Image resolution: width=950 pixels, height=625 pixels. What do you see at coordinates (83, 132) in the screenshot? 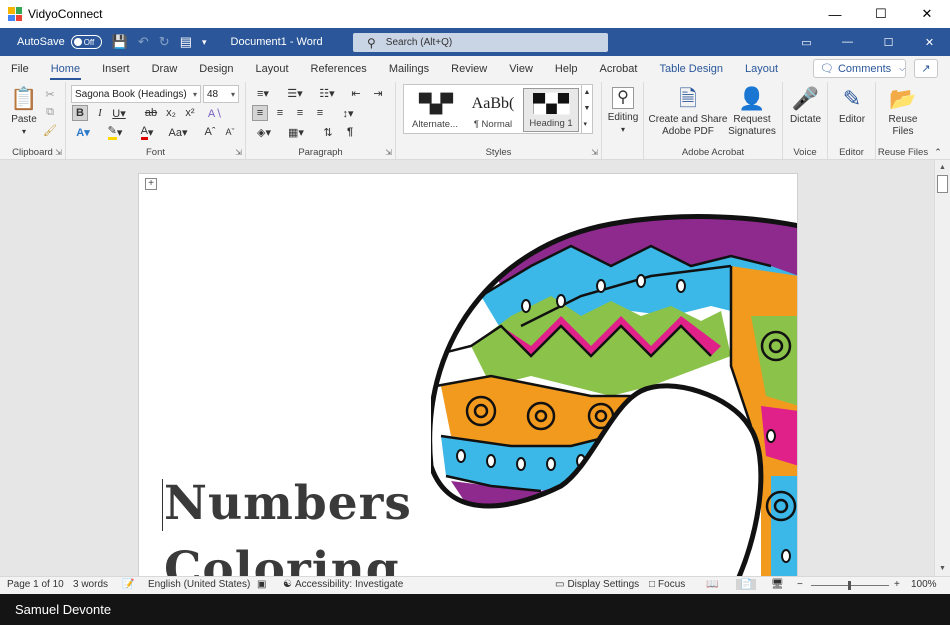
I see `text-effects-button: A▾` at bounding box center [83, 132].